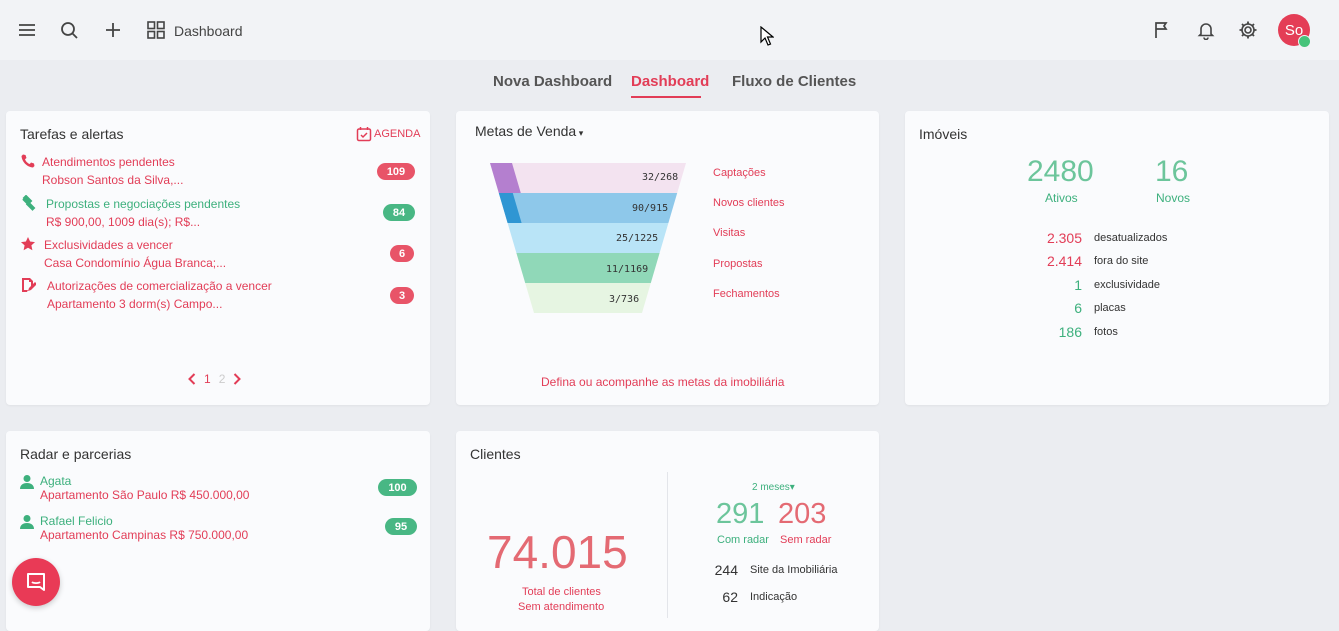  I want to click on funnel-value: 11/1169, so click(627, 269).